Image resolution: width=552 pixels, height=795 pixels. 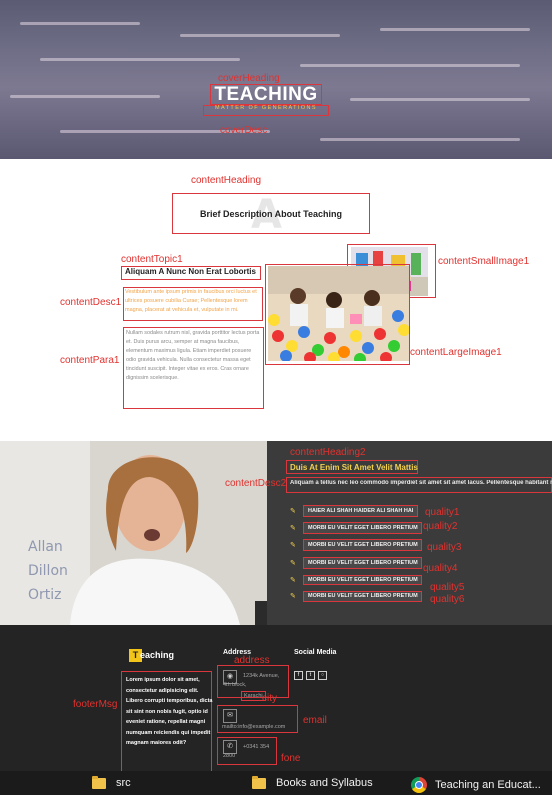 I want to click on annotation-box-quality6, so click(x=362, y=596).